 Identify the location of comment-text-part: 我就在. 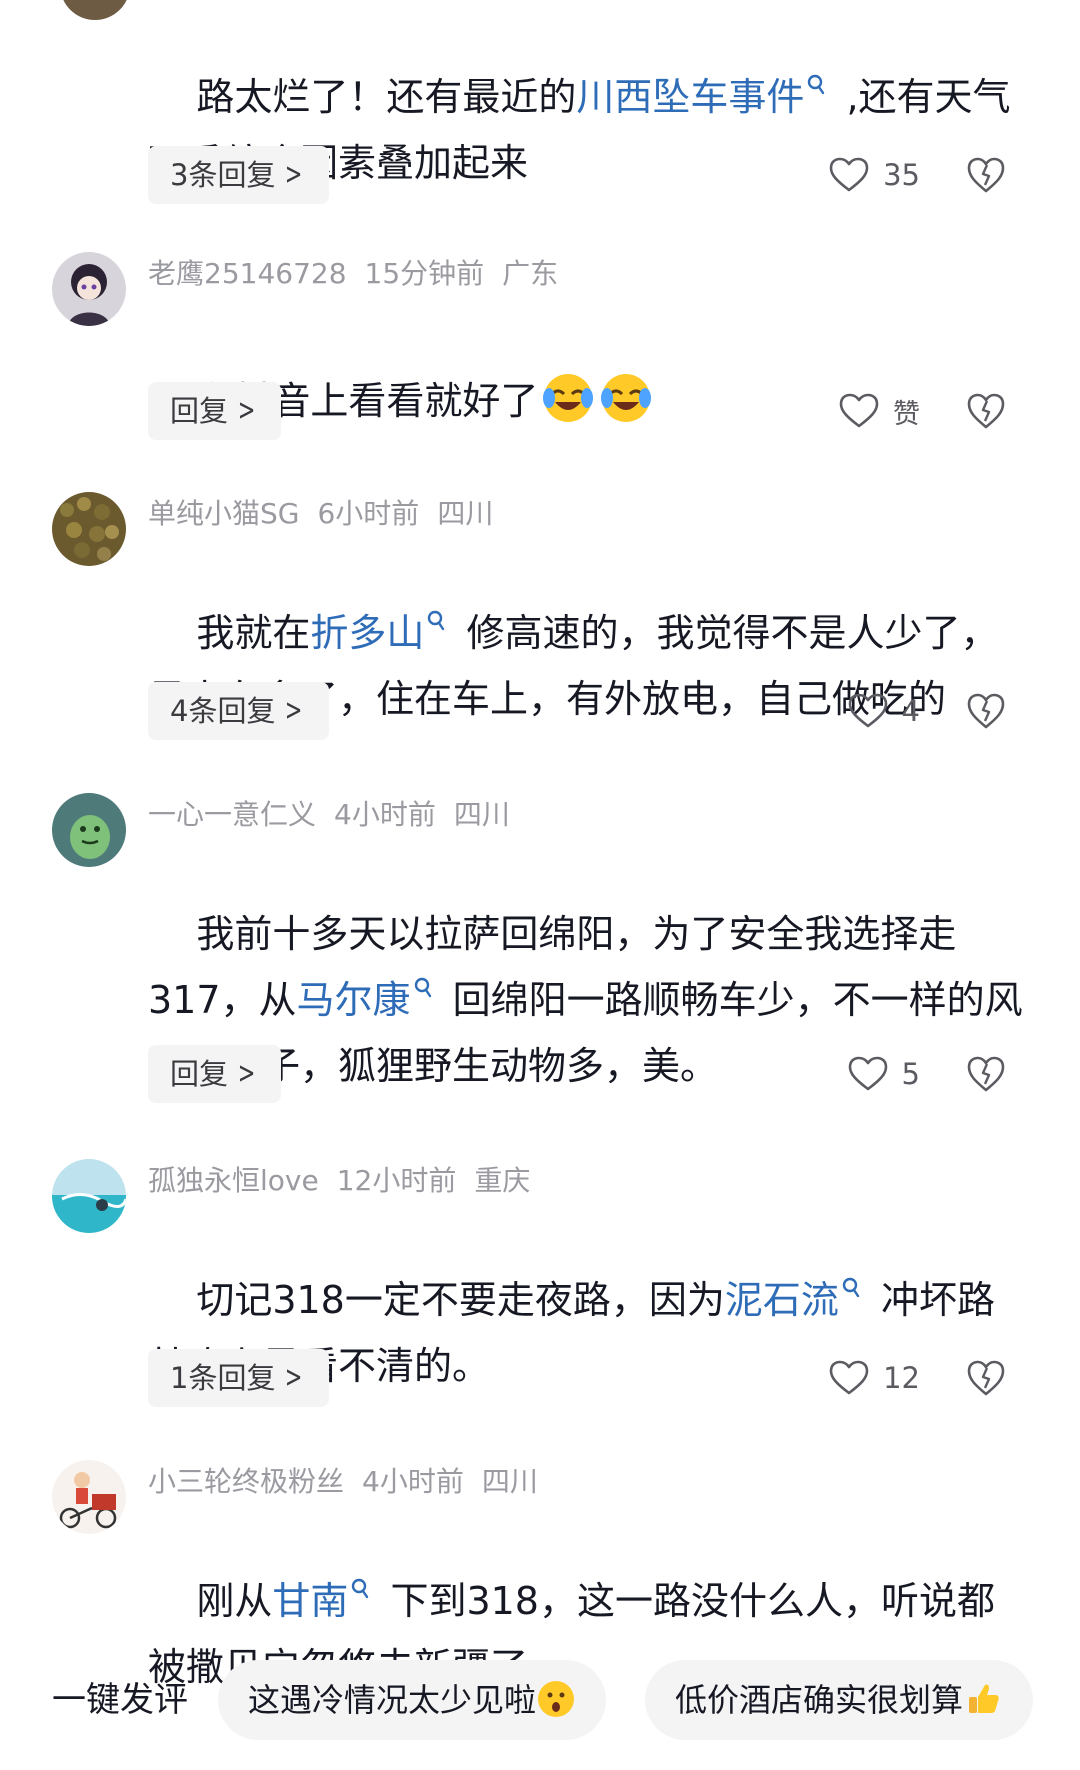
(253, 633).